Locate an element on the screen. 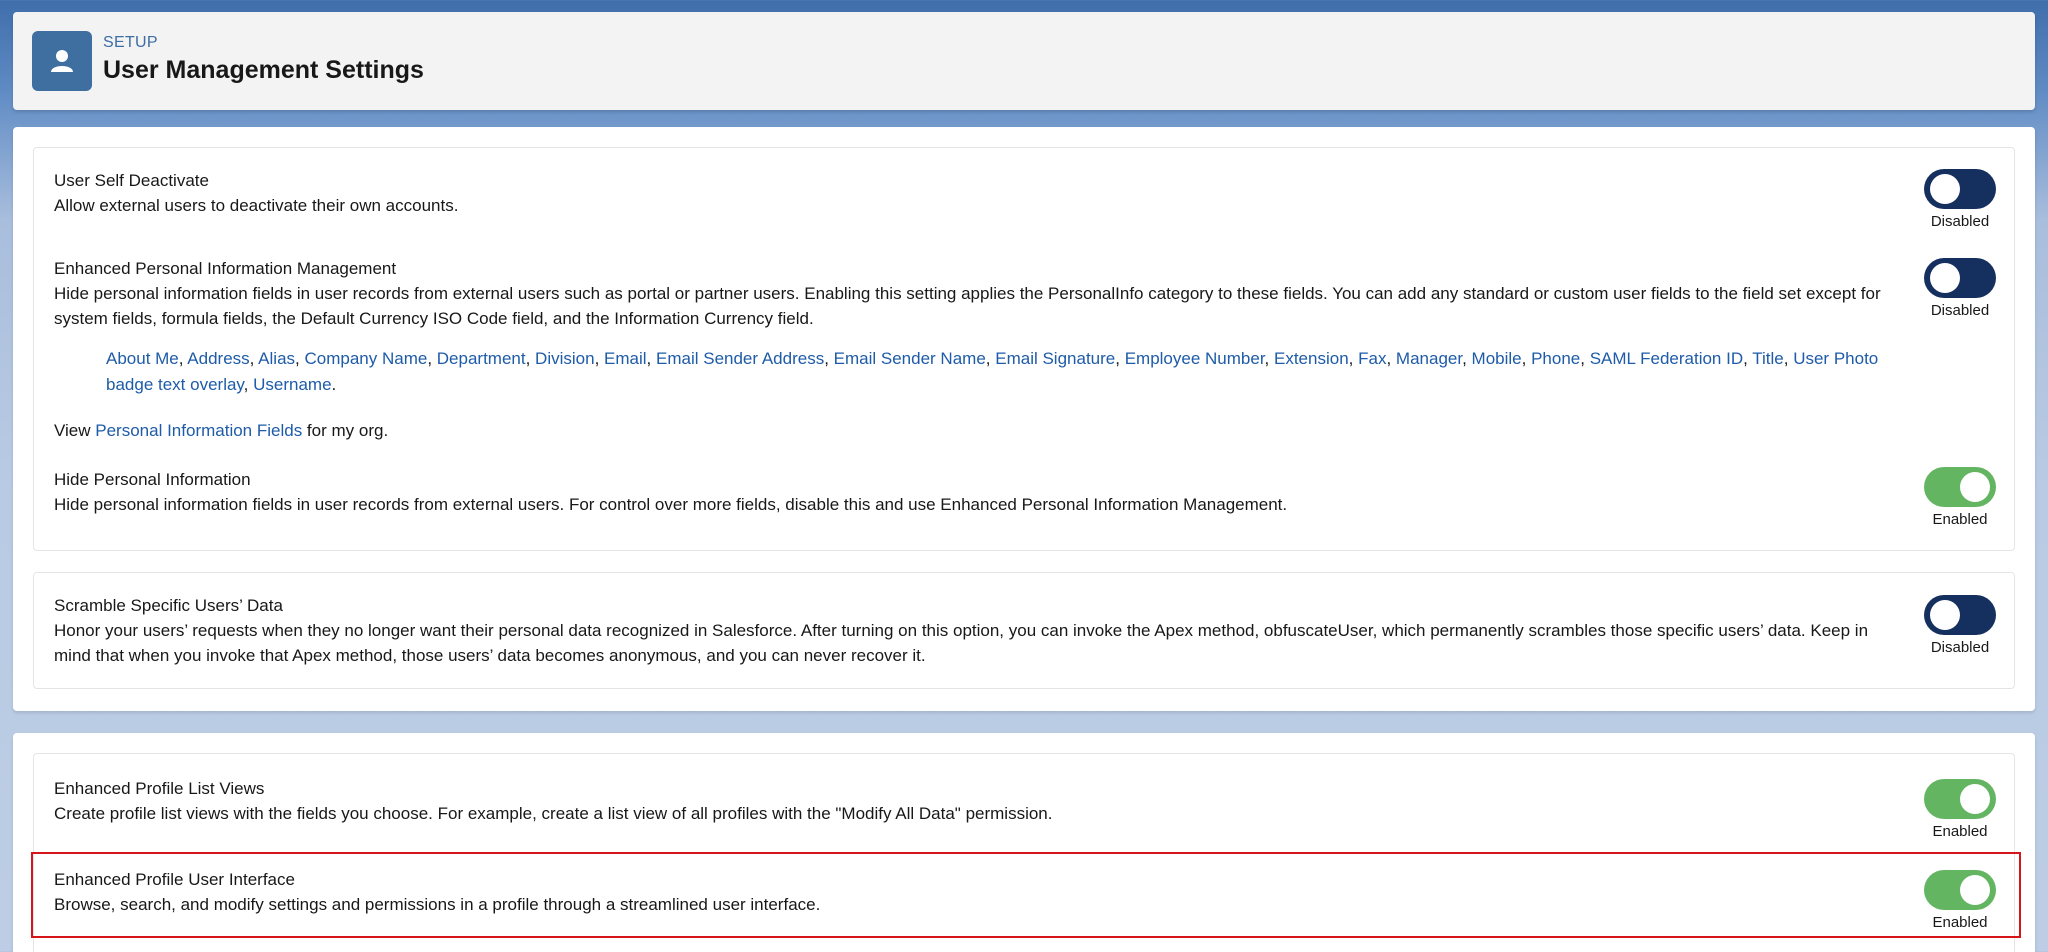 This screenshot has width=2048, height=952. toggle-enhanced-profile-user-interface: Enabled is located at coordinates (1960, 900).